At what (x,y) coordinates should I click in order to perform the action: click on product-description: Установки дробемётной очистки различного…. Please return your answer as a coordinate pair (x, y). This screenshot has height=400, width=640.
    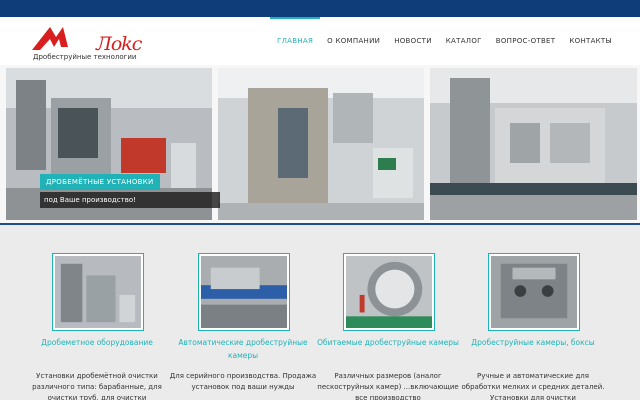
    Looking at the image, I should click on (97, 386).